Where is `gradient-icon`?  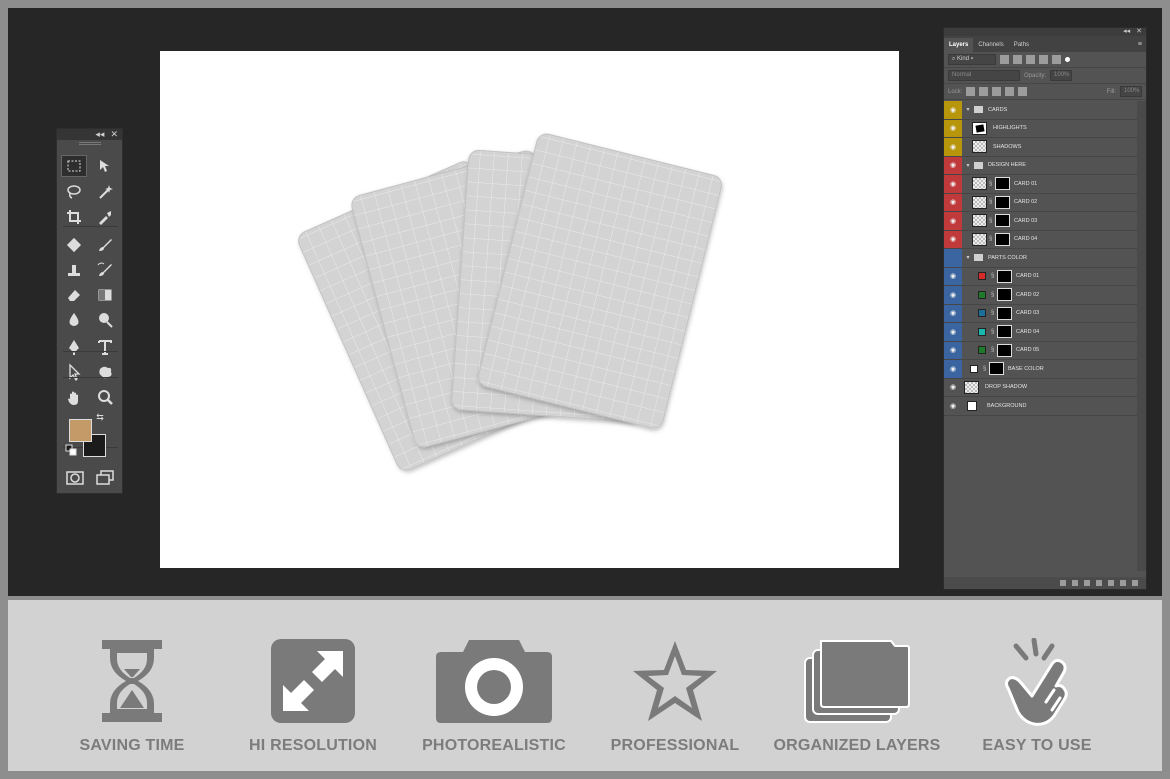 gradient-icon is located at coordinates (105, 295).